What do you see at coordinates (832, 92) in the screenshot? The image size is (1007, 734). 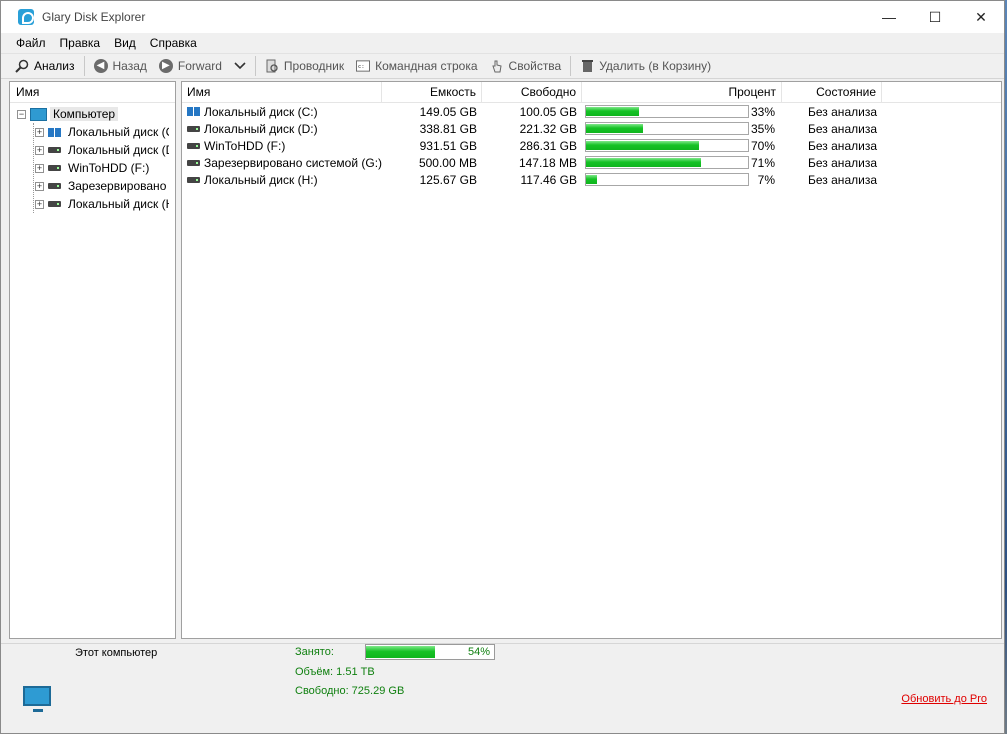 I see `column-header-state: Состояние` at bounding box center [832, 92].